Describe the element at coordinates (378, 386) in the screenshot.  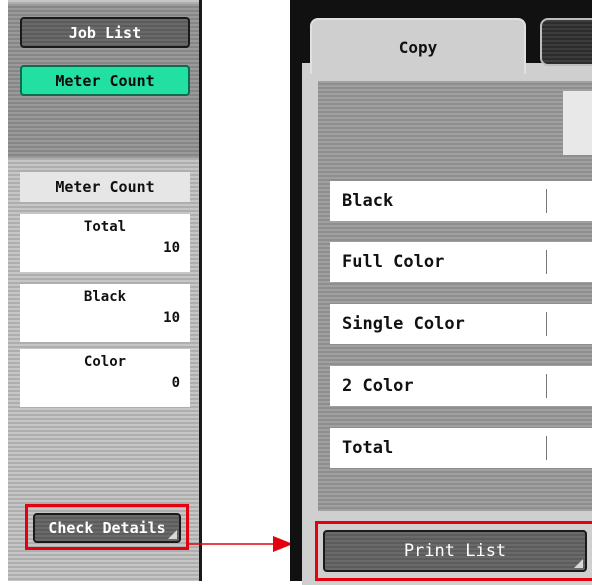
I see `row-label: 2 Color` at that location.